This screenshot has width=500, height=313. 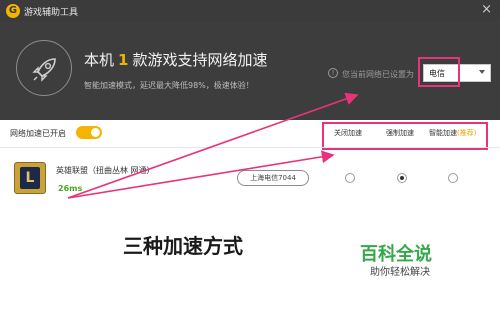 I want to click on brand-tagline: 助你轻松解决, so click(x=400, y=272).